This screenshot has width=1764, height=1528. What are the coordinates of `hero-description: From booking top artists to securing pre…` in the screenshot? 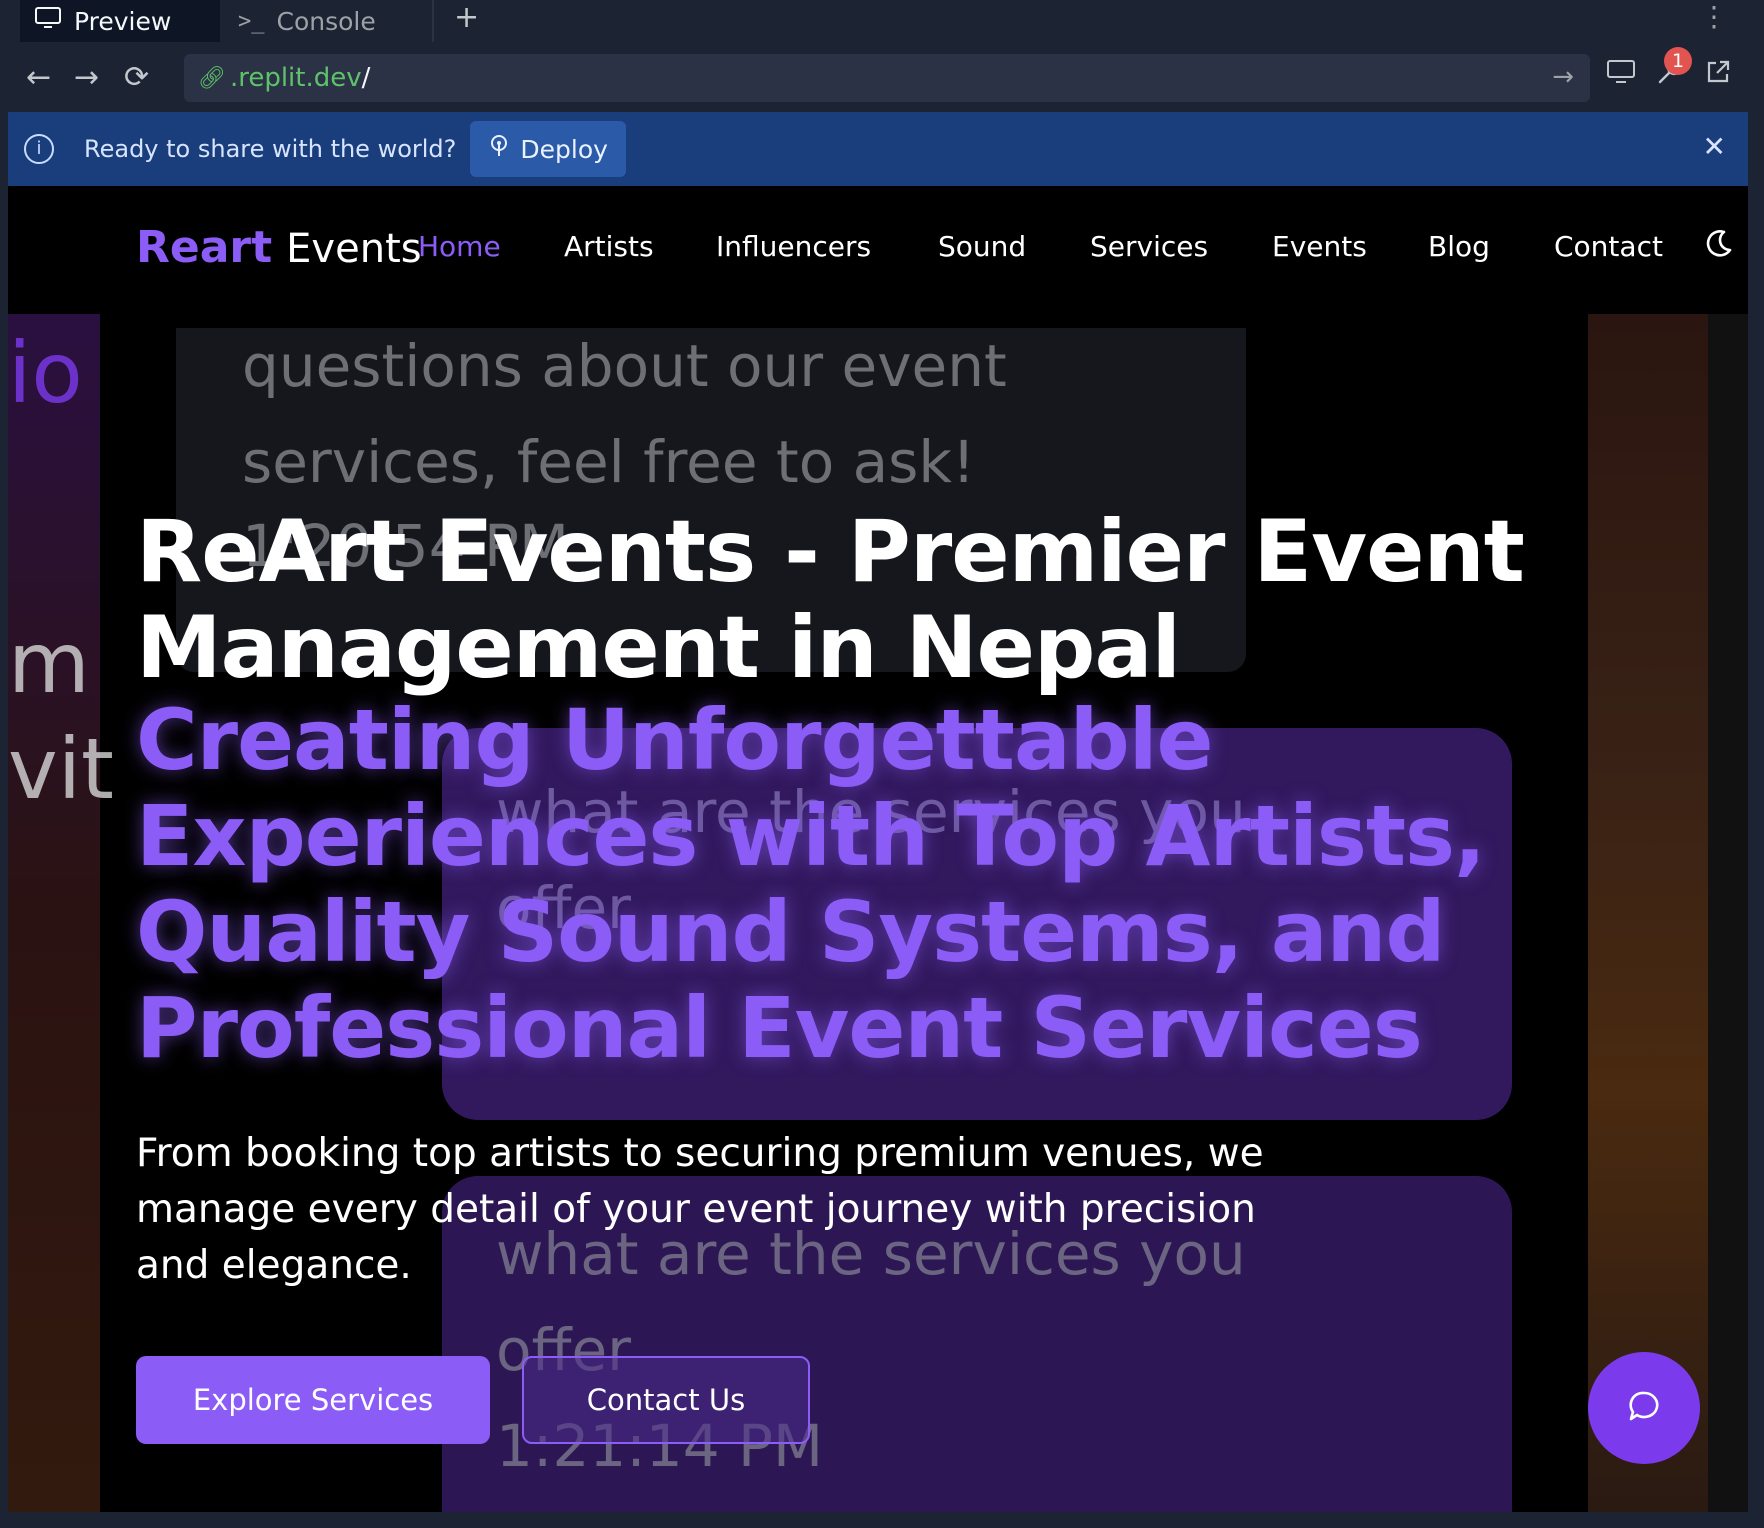 It's located at (700, 1209).